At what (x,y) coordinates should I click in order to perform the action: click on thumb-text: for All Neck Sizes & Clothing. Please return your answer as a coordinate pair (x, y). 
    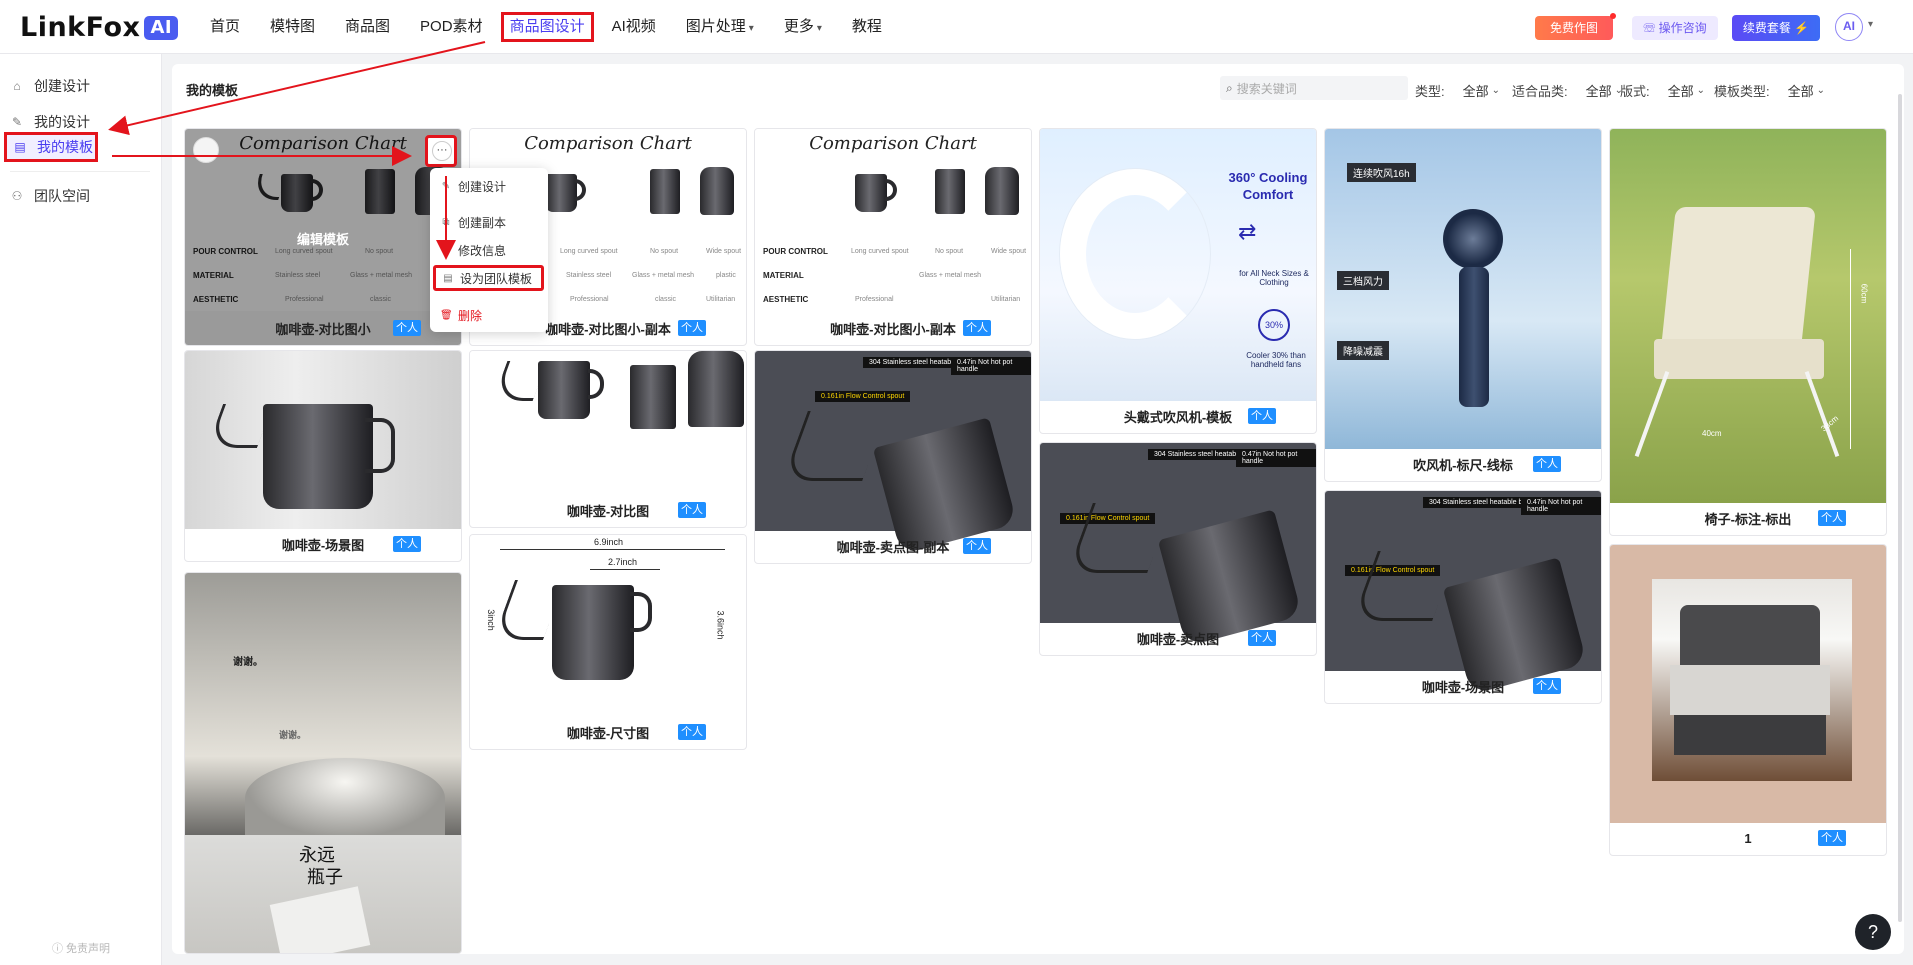
    Looking at the image, I should click on (1274, 278).